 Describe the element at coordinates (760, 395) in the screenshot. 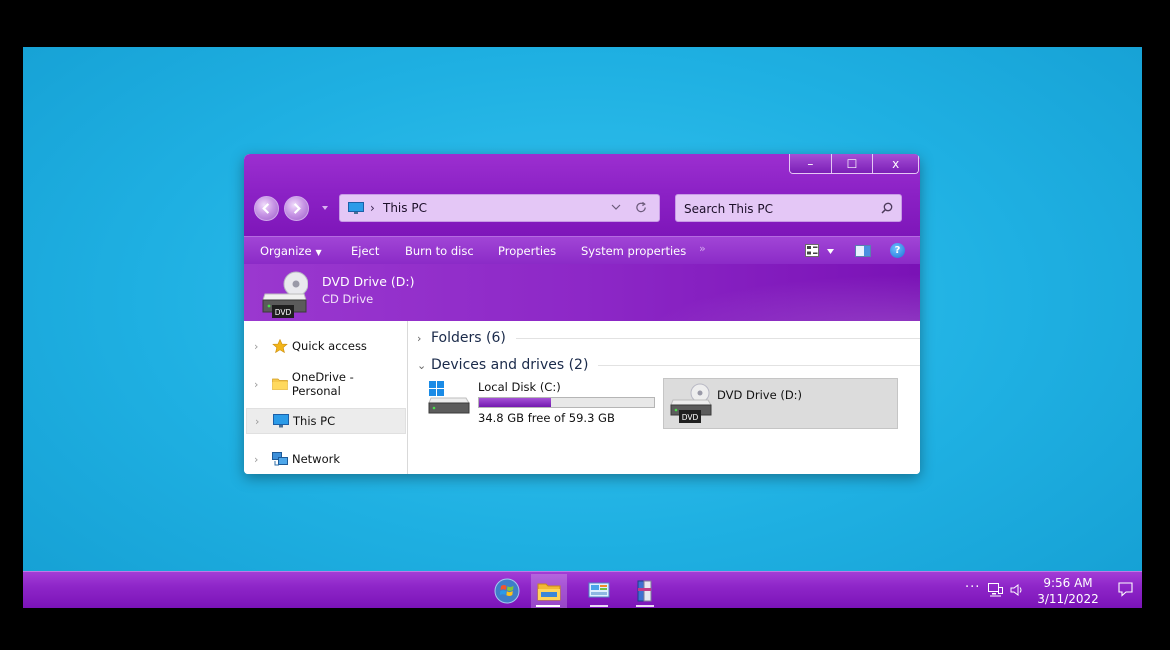

I see `drive-d-name: DVD Drive (D:)` at that location.